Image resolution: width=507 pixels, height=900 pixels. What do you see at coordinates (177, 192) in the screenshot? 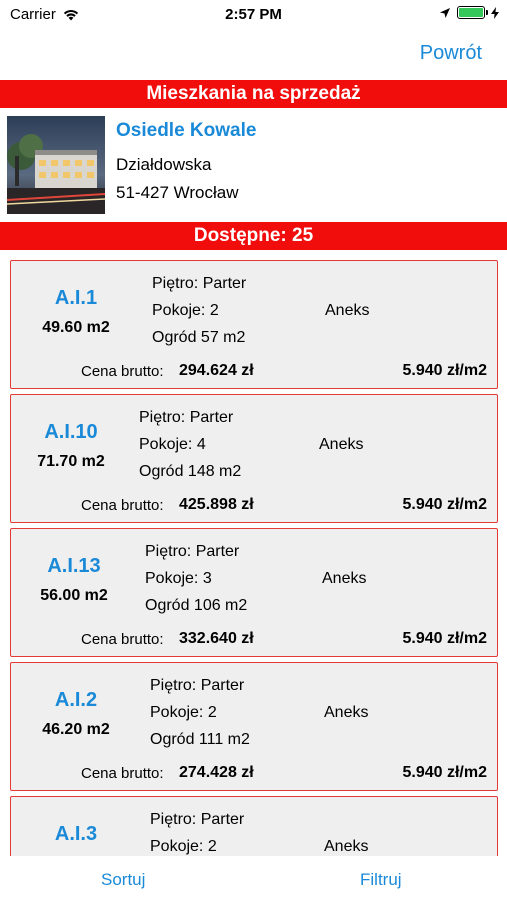
I see `estate-city: 51-427 Wrocław` at bounding box center [177, 192].